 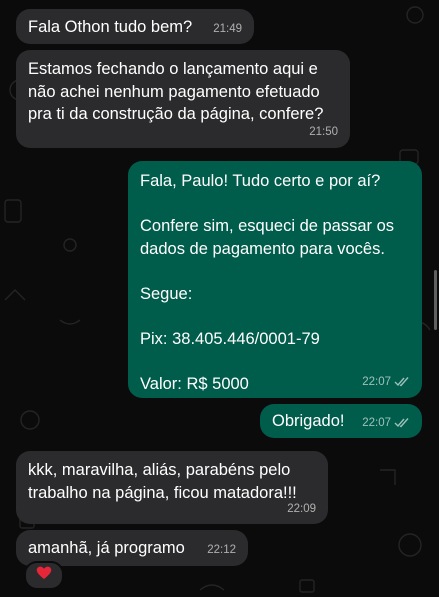 I want to click on message-time: 21:49, so click(x=227, y=29).